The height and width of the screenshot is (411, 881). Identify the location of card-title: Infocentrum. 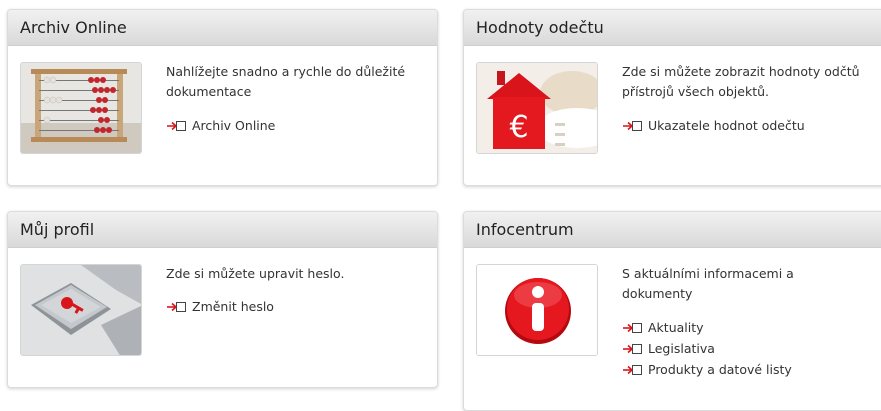
(672, 230).